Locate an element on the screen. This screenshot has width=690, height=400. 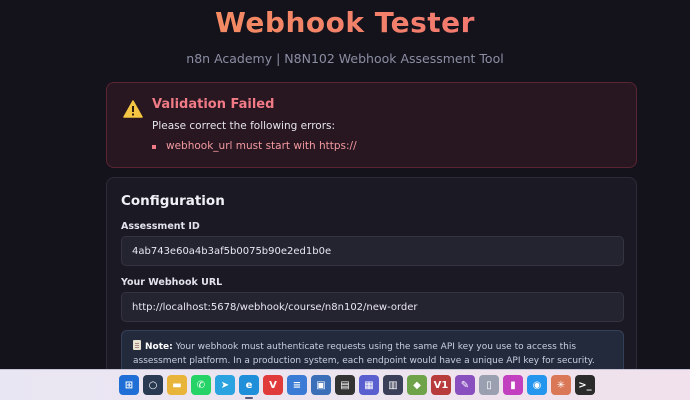
configuration-title: Configuration is located at coordinates (173, 201).